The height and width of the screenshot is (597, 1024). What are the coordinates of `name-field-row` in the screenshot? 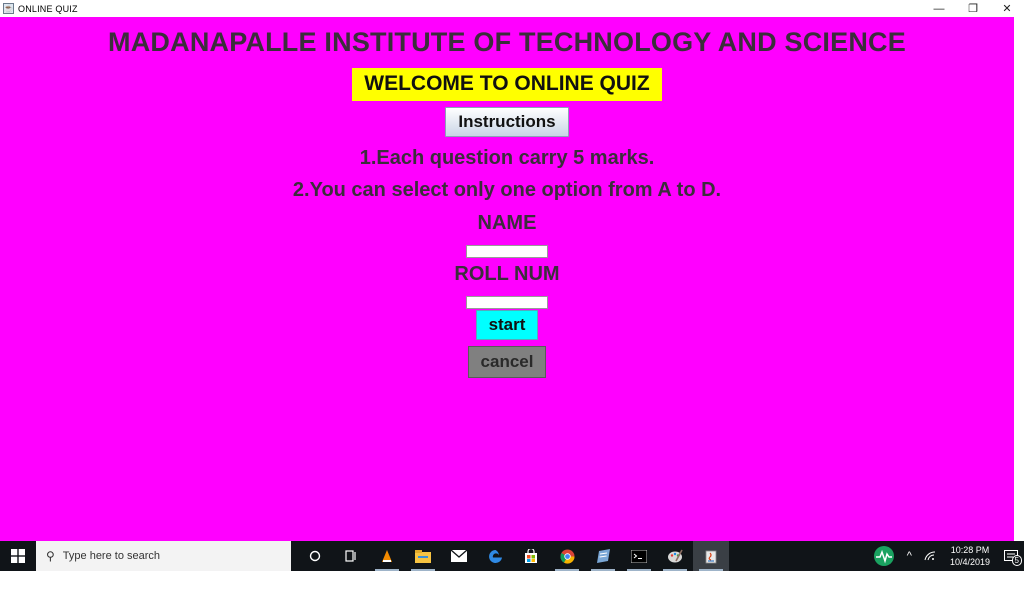 It's located at (507, 250).